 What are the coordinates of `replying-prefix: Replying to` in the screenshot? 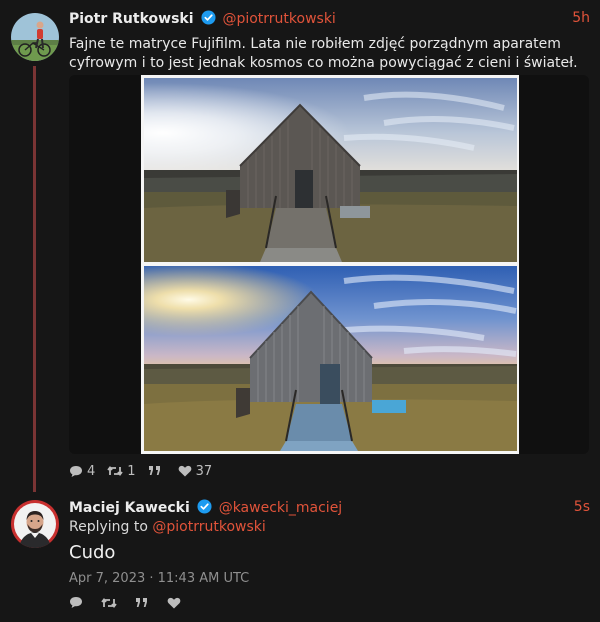 It's located at (108, 527).